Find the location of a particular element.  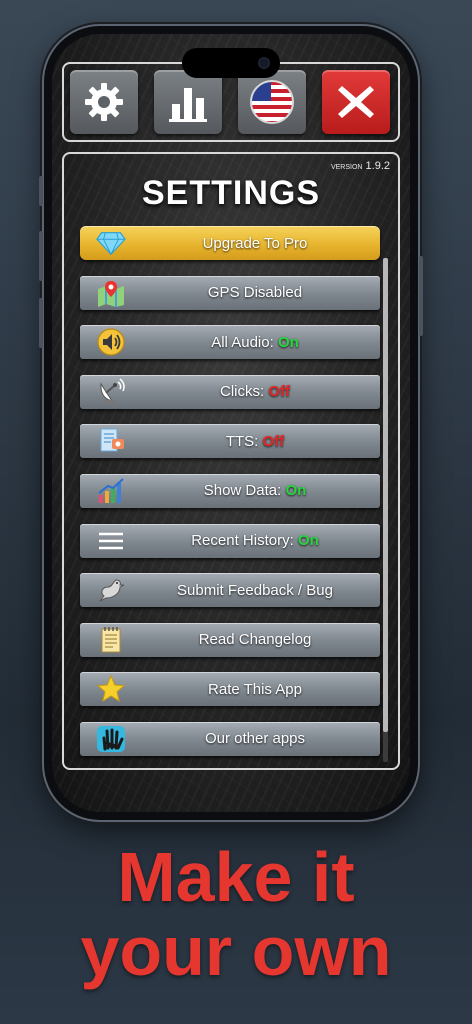

submit-feedback-button: Submit Feedback / Bug is located at coordinates (230, 590).